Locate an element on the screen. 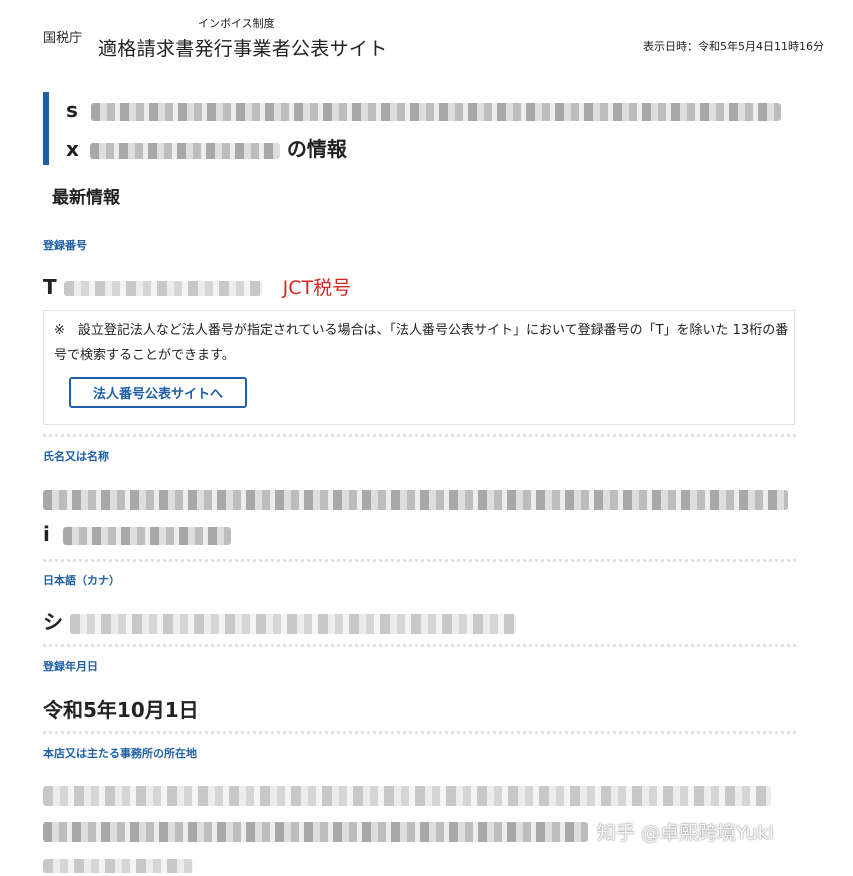  agency-name: 国税庁 is located at coordinates (62, 36).